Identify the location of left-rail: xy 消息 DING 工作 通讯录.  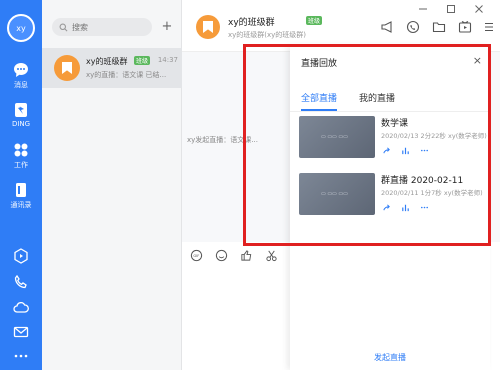
(21, 185).